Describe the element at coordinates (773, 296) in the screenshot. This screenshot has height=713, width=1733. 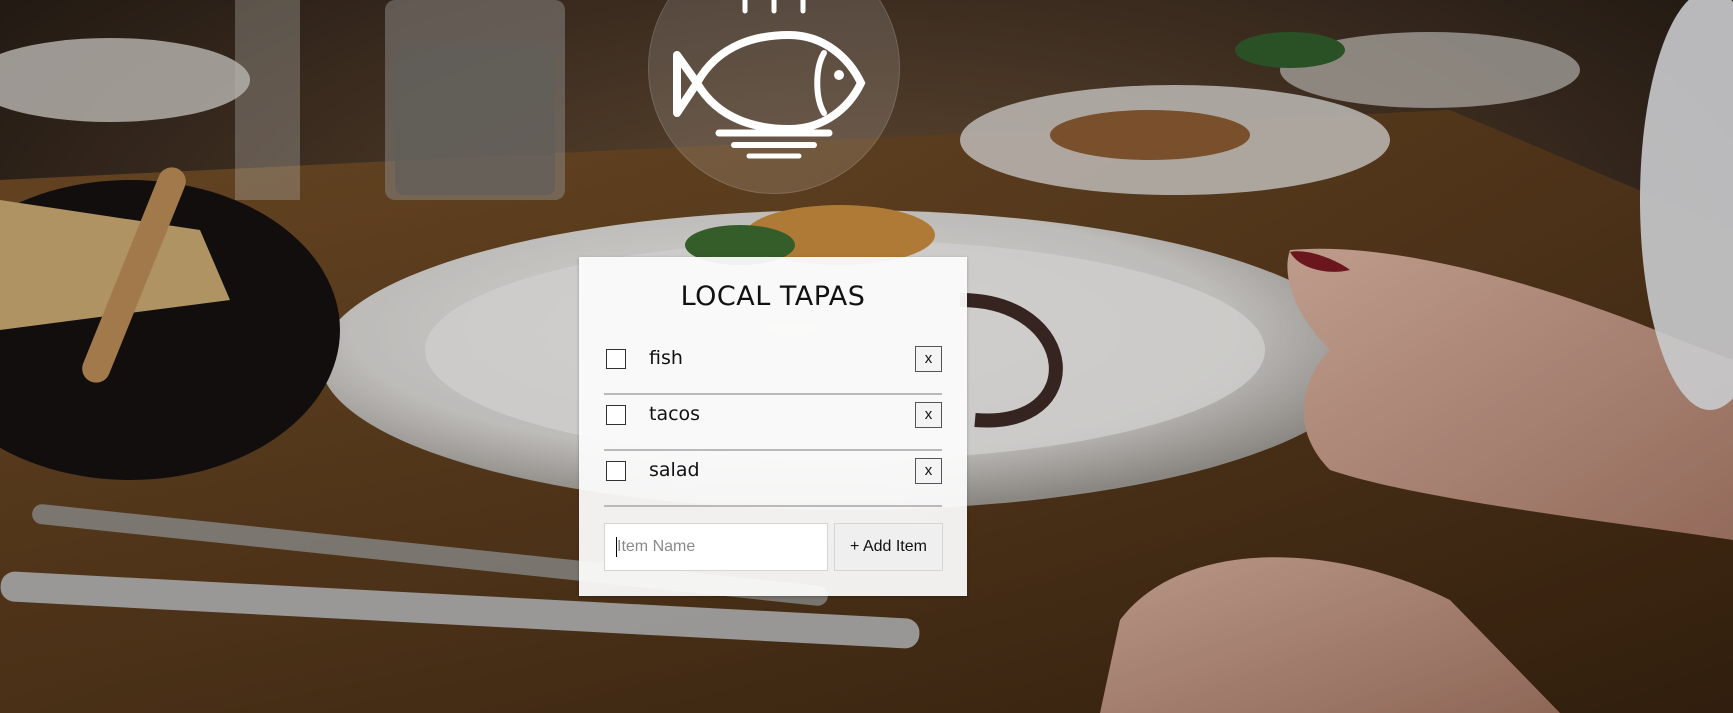
I see `card-title: LOCAL TAPAS` at that location.